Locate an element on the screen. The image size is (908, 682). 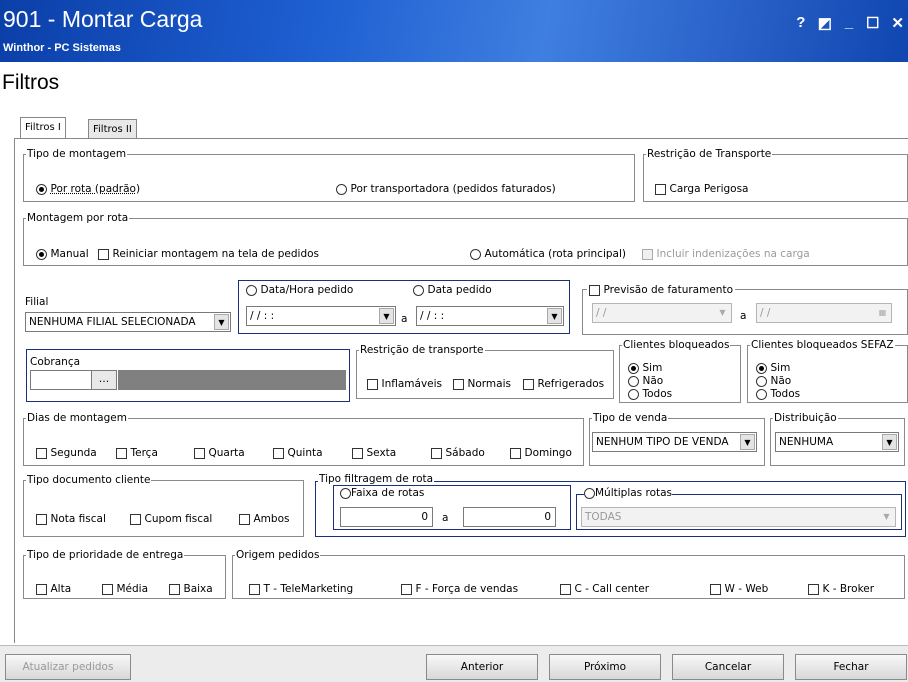
radio-faixa-rotas: Faixa de rotas is located at coordinates (382, 492).